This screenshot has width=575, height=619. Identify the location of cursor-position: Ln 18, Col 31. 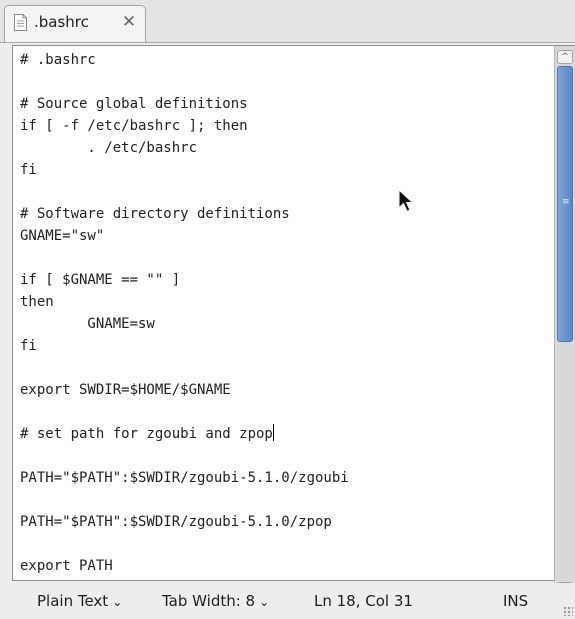
(363, 601).